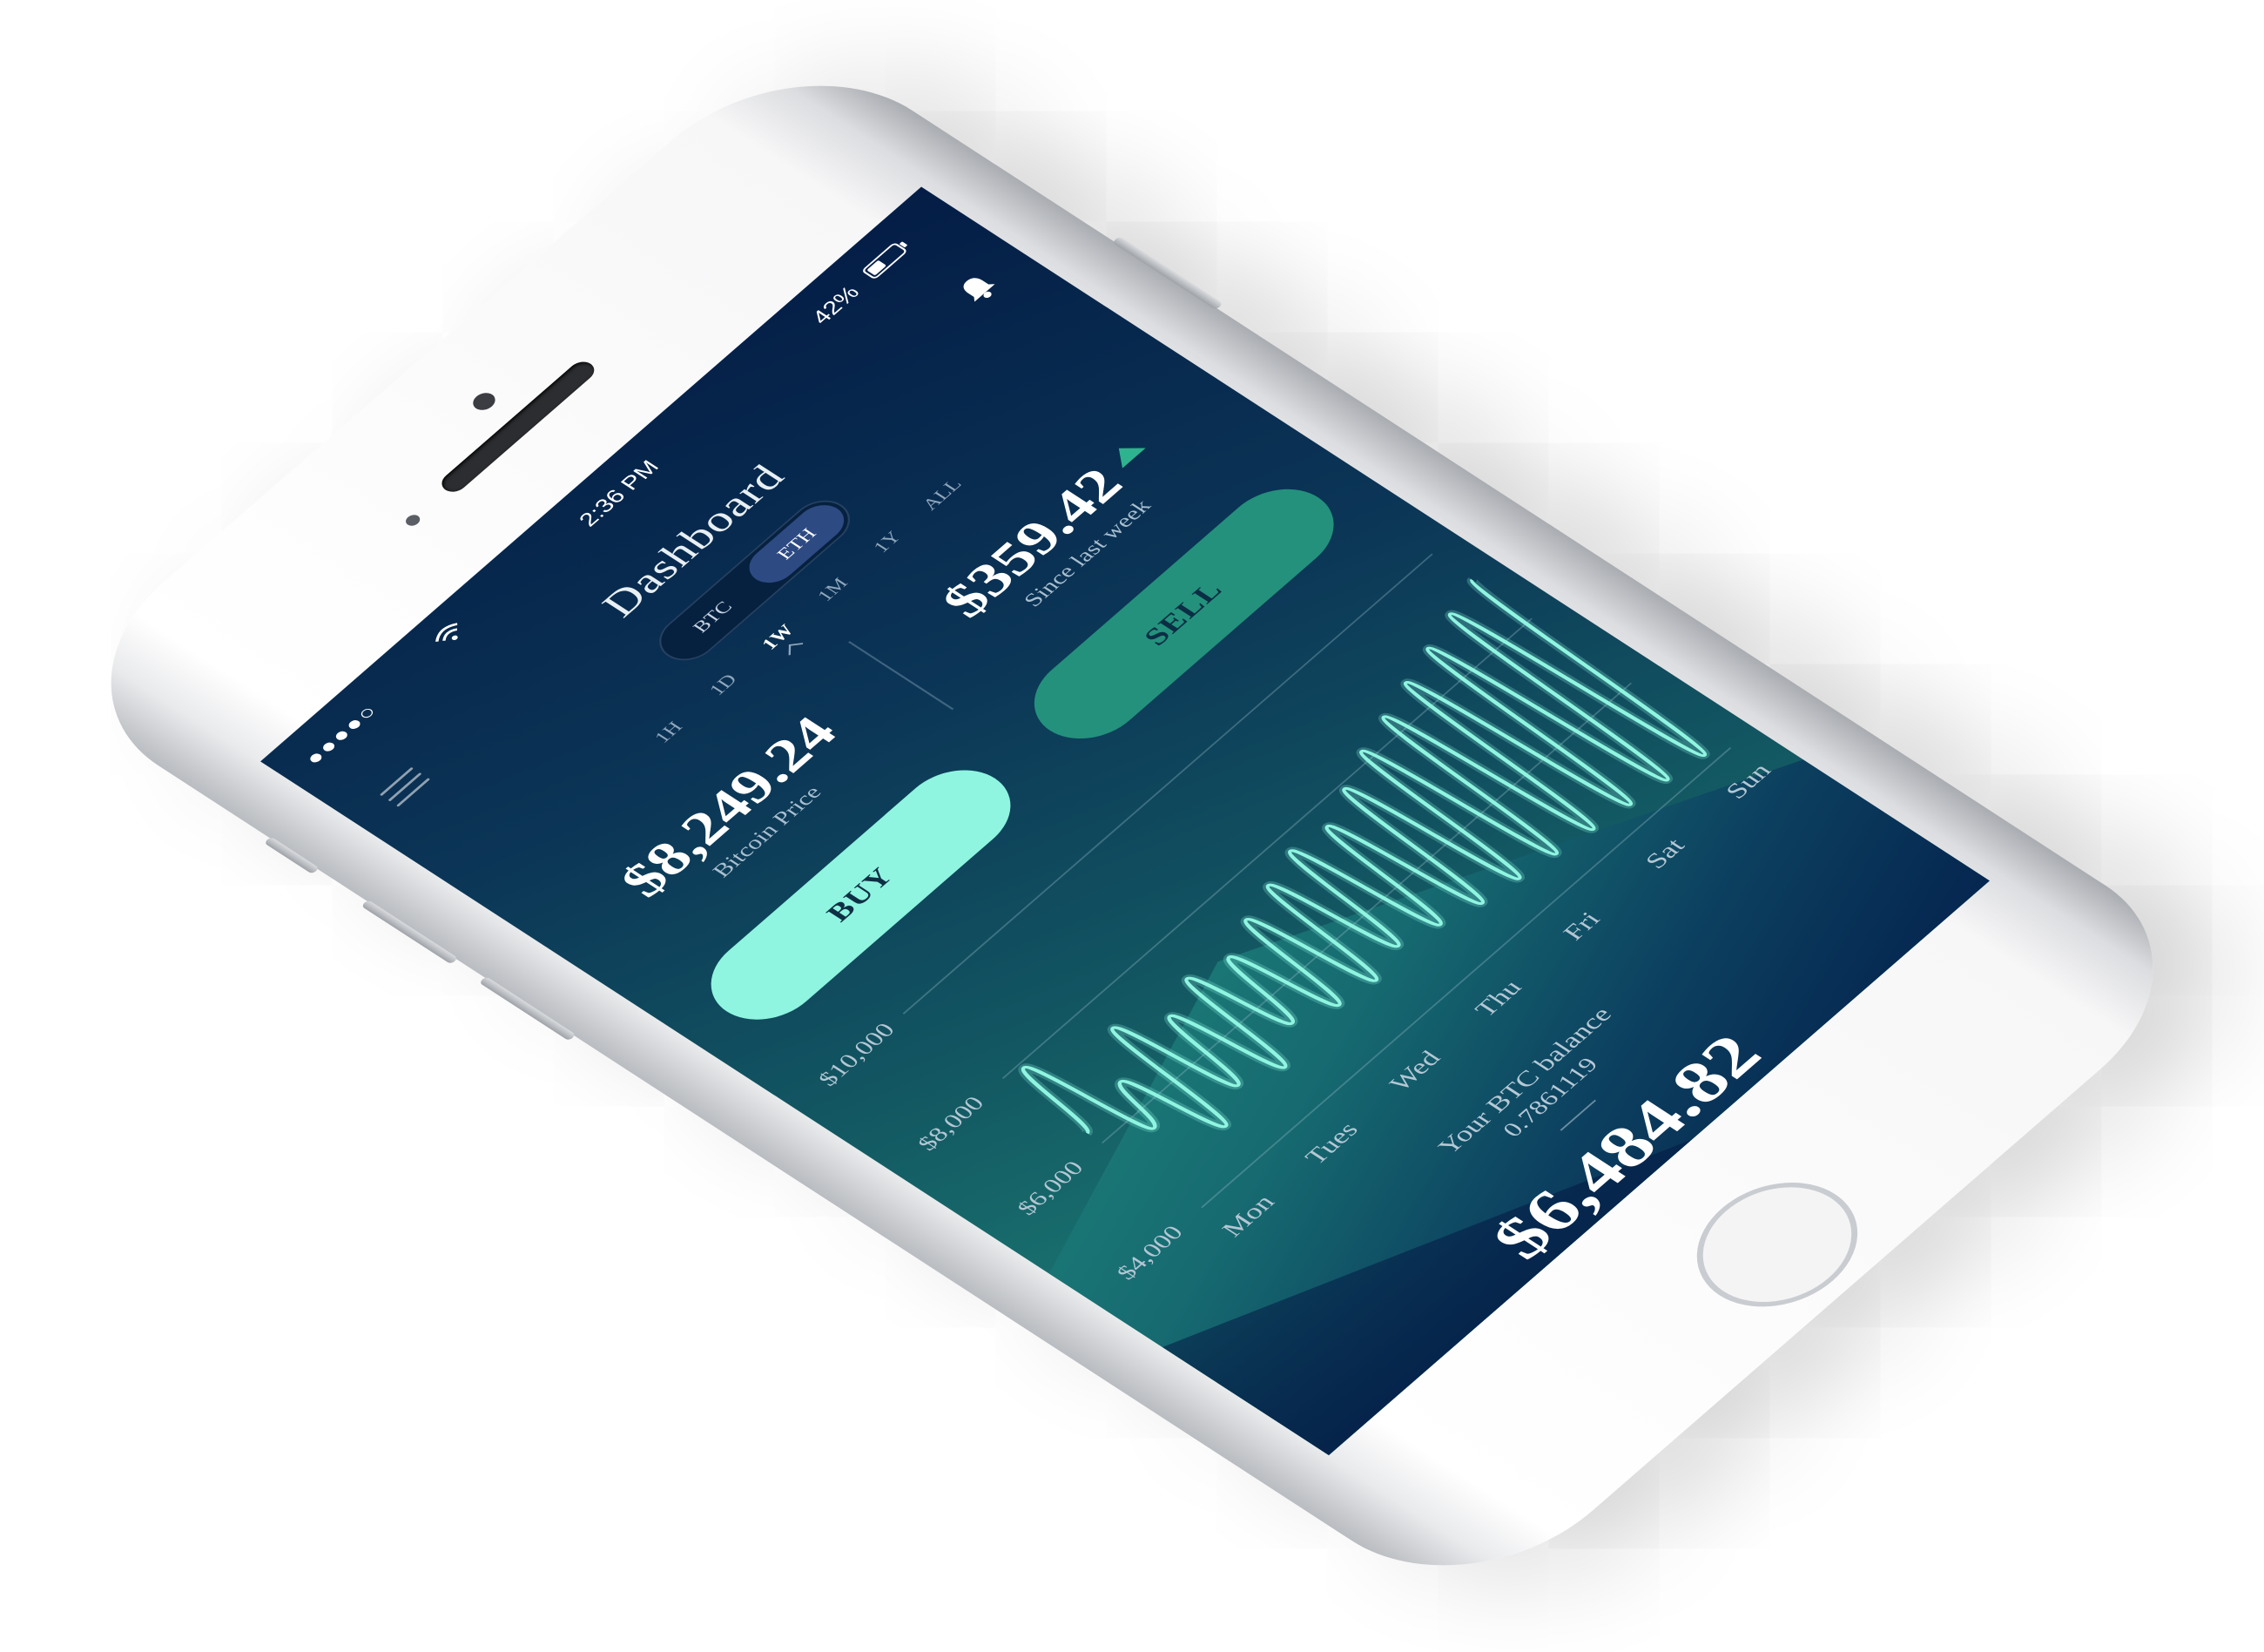 The height and width of the screenshot is (1652, 2264). I want to click on range-tab-all: ALL, so click(941, 495).